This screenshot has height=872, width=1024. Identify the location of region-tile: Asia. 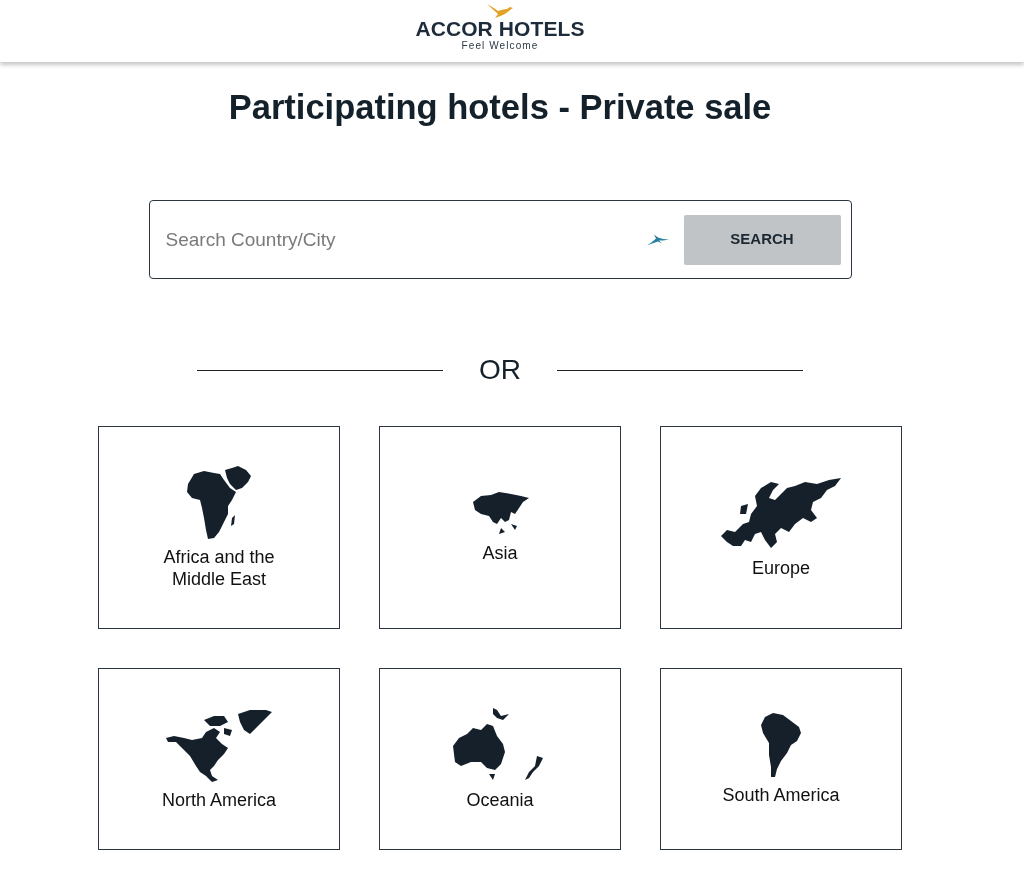
(500, 527).